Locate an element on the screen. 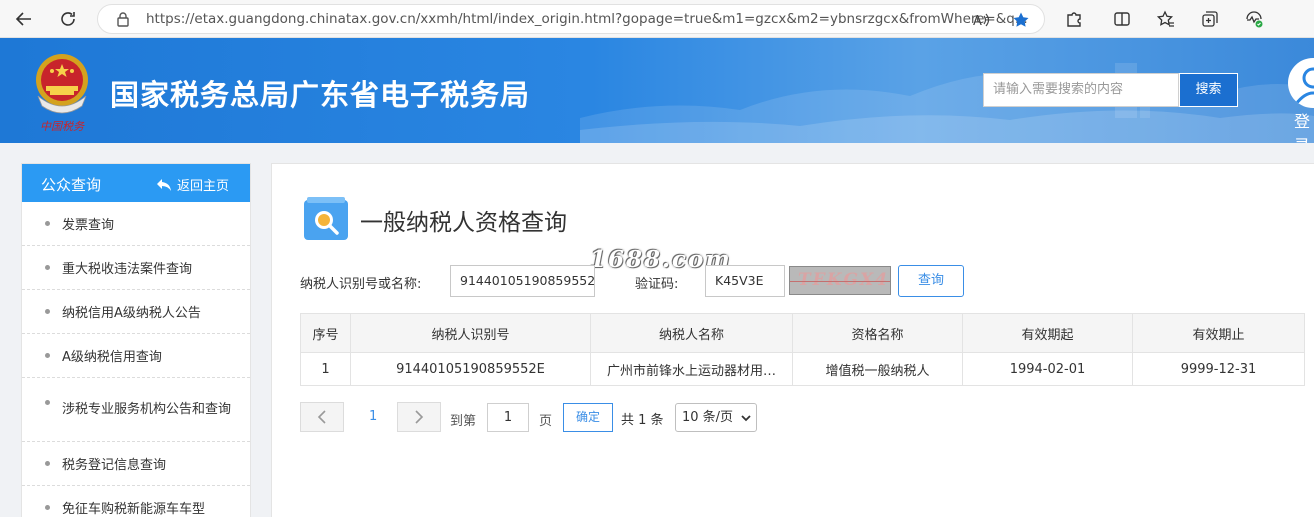  captcha-noise-line is located at coordinates (840, 281).